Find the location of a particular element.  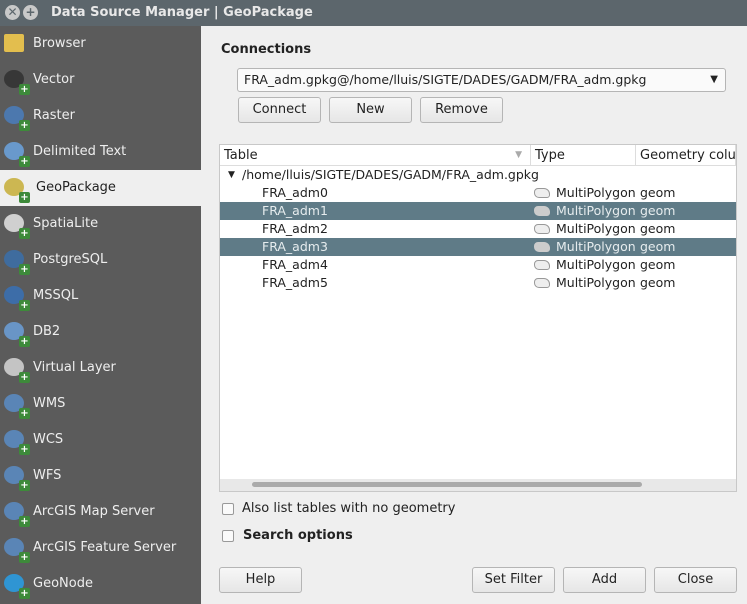

geonode-icon: + is located at coordinates (16, 585).